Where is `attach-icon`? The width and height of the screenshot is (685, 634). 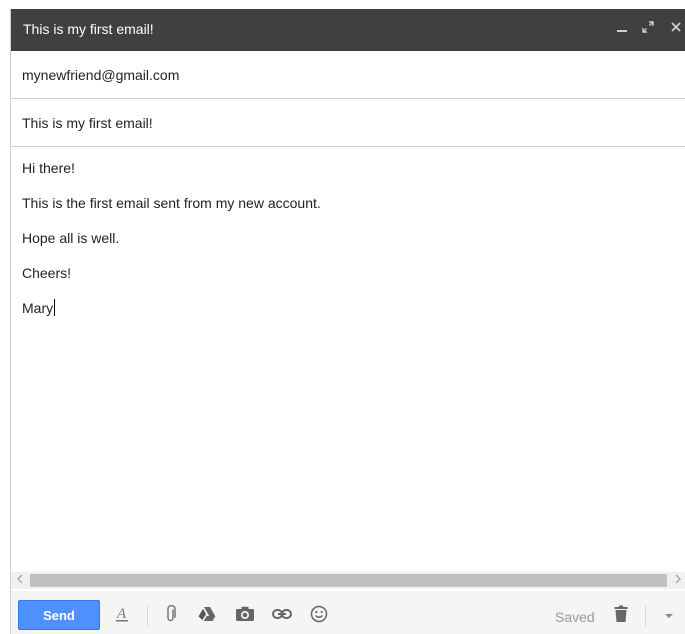
attach-icon is located at coordinates (171, 616).